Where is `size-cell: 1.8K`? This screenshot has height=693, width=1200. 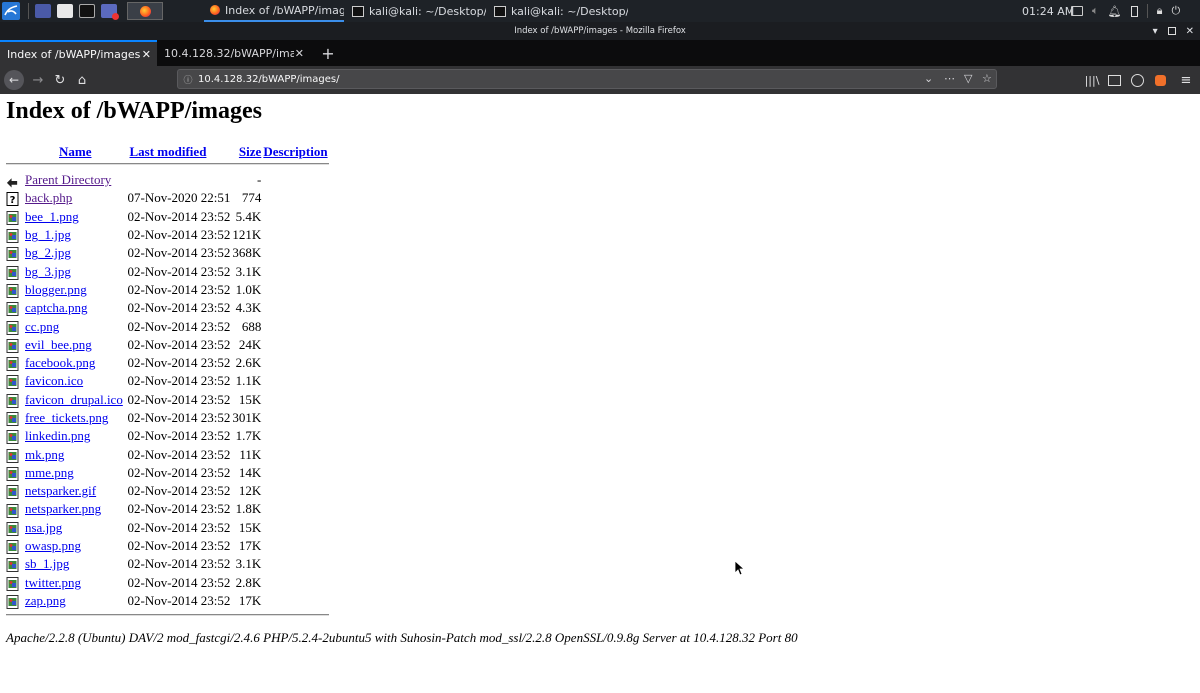 size-cell: 1.8K is located at coordinates (248, 509).